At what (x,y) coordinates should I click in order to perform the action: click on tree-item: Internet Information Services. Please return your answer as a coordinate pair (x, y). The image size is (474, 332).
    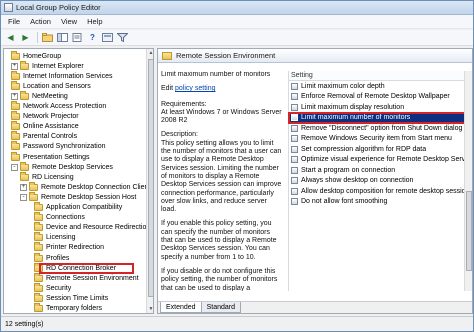
    Looking at the image, I should click on (62, 75).